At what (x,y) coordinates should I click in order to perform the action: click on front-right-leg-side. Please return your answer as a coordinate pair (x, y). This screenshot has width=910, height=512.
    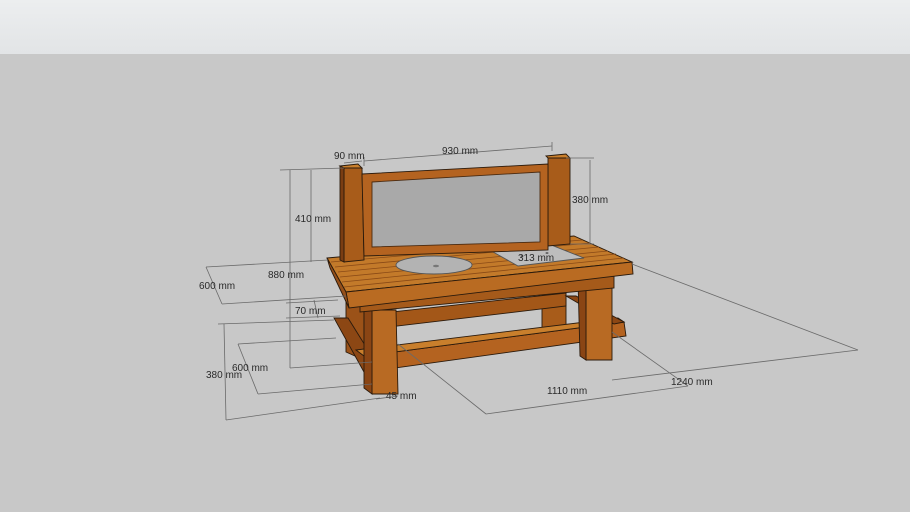
    Looking at the image, I should click on (582, 320).